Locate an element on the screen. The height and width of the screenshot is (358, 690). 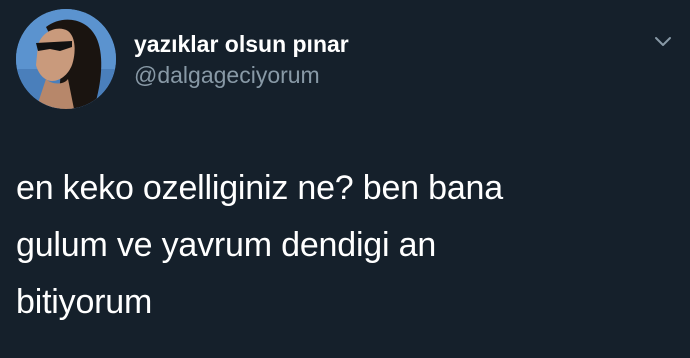
tweet-menu-button is located at coordinates (663, 42).